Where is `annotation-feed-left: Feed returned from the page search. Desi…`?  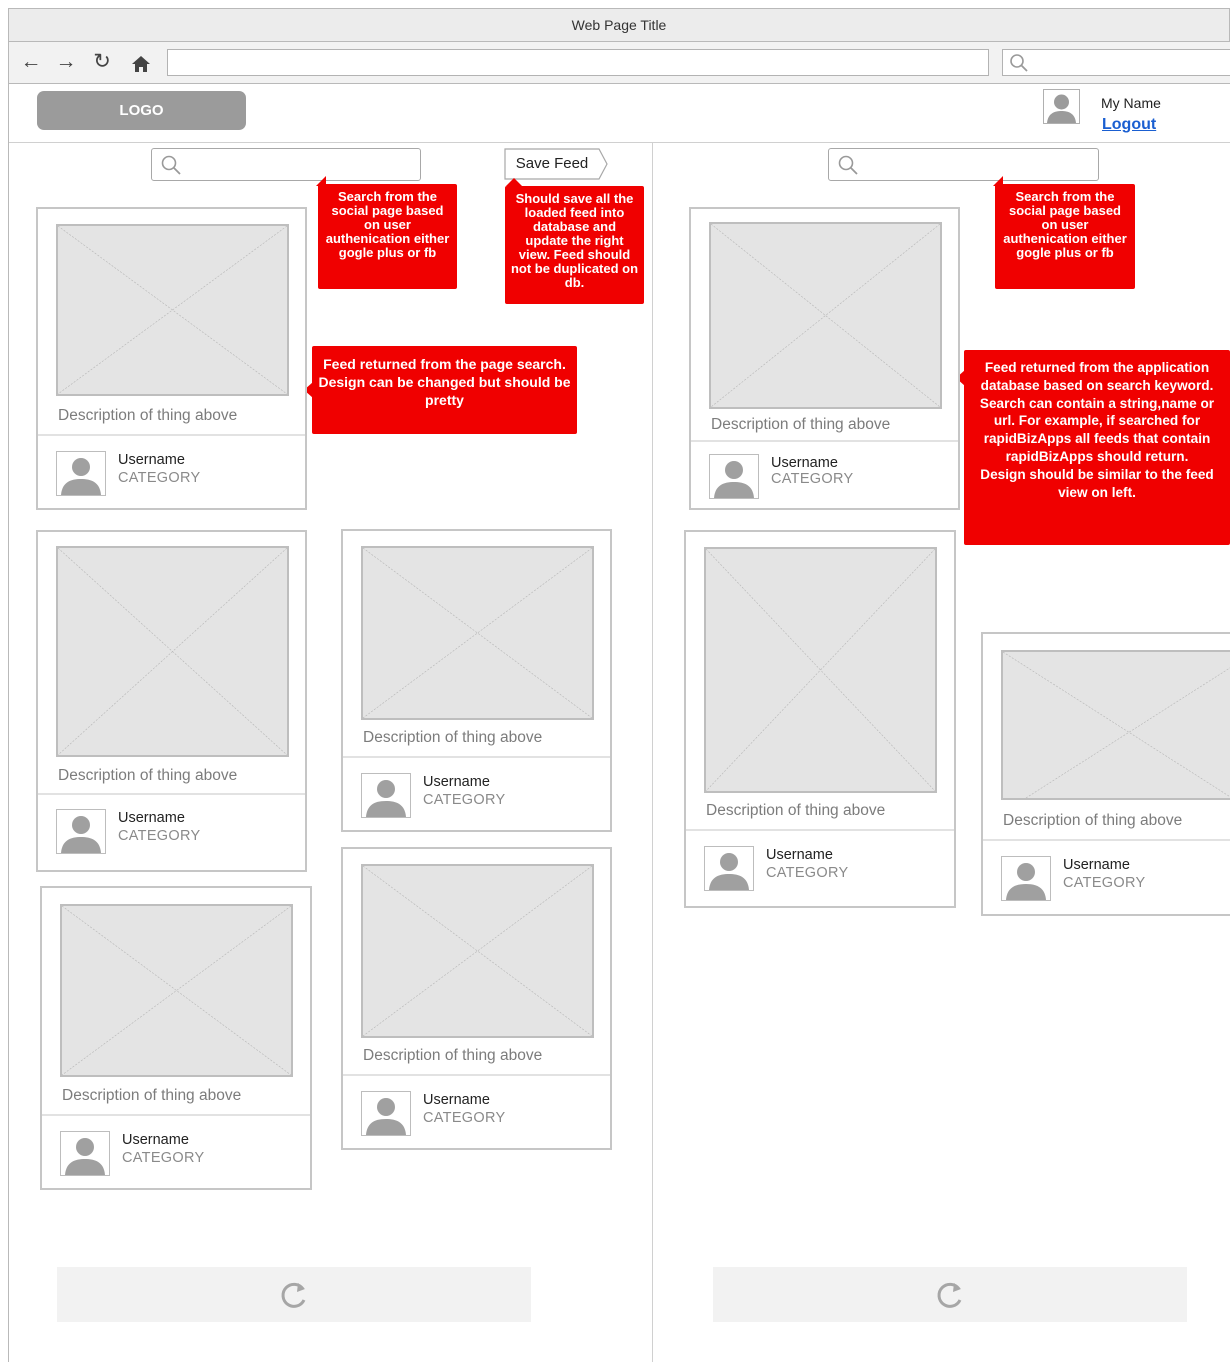
annotation-feed-left: Feed returned from the page search. Desi… is located at coordinates (444, 390).